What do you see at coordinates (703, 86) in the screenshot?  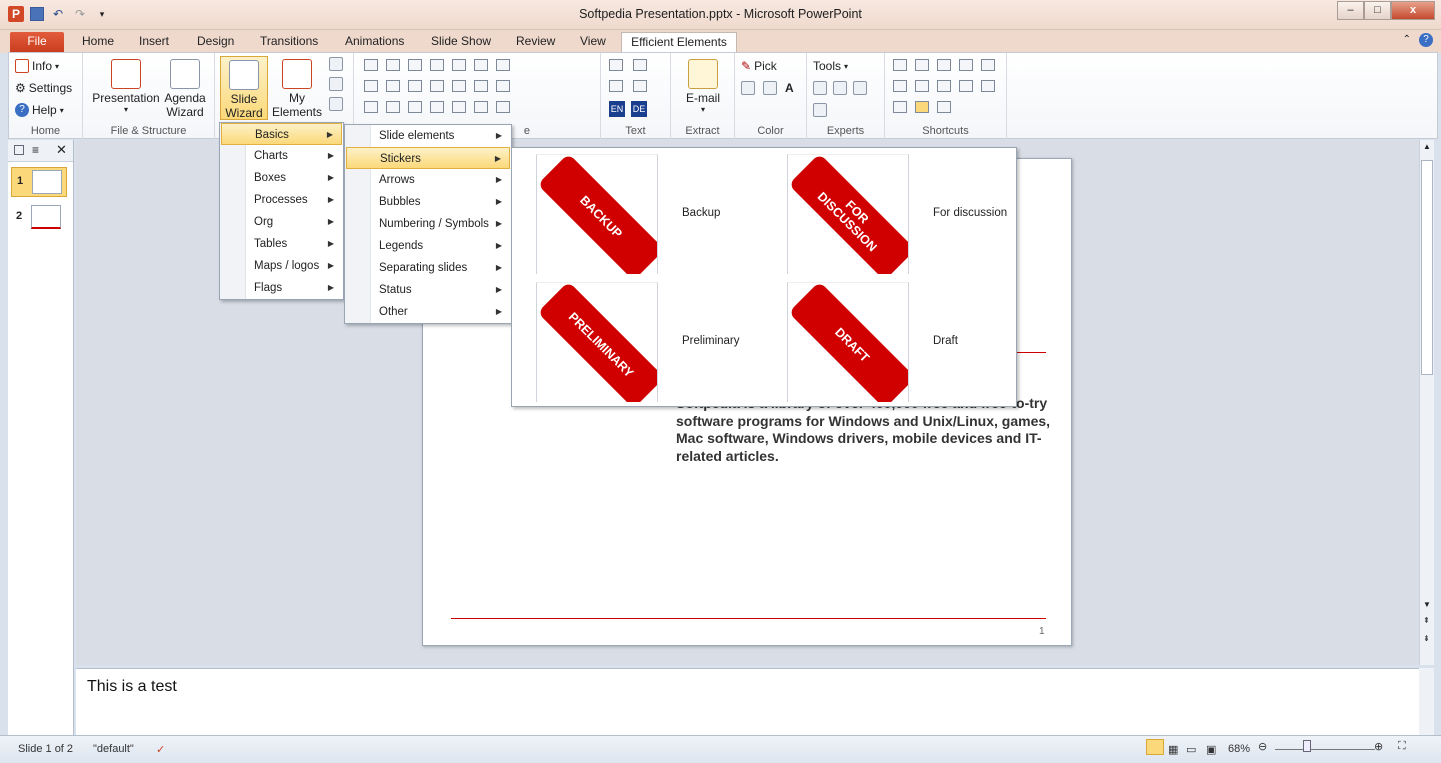 I see `email-button: E-mail ▾` at bounding box center [703, 86].